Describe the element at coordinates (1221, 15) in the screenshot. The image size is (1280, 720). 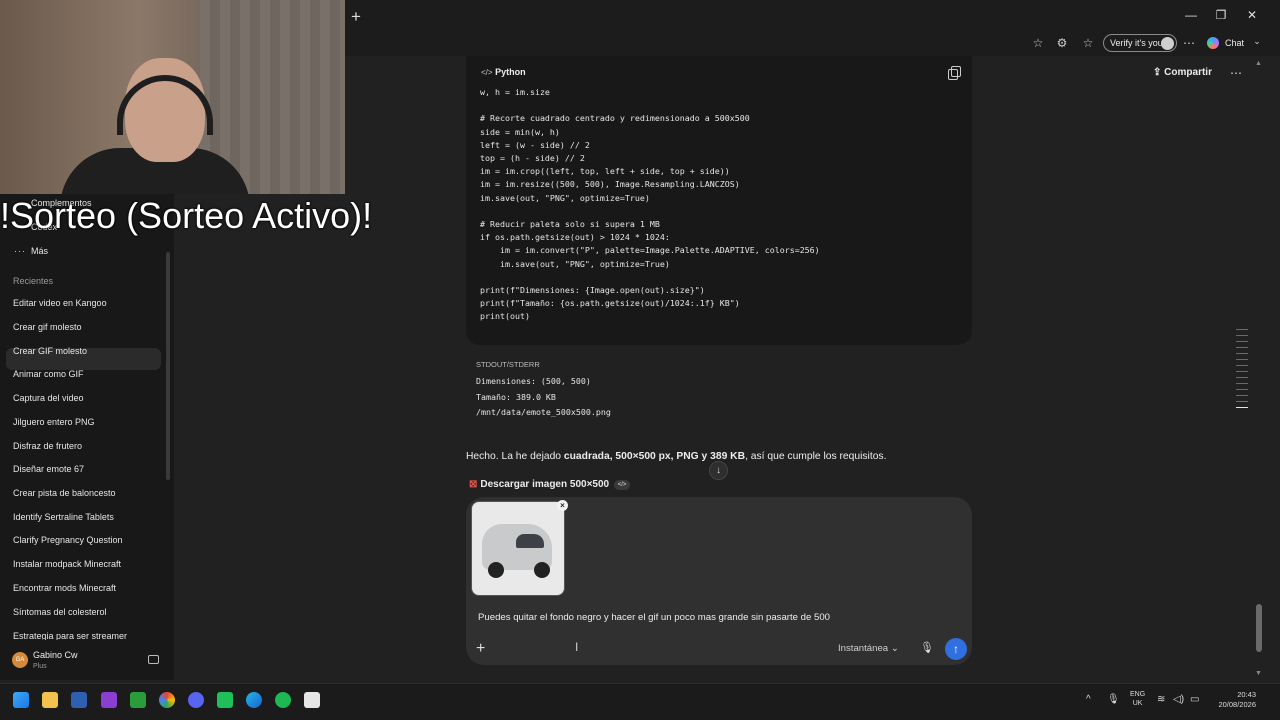
I see `maximize-button: ❐` at that location.